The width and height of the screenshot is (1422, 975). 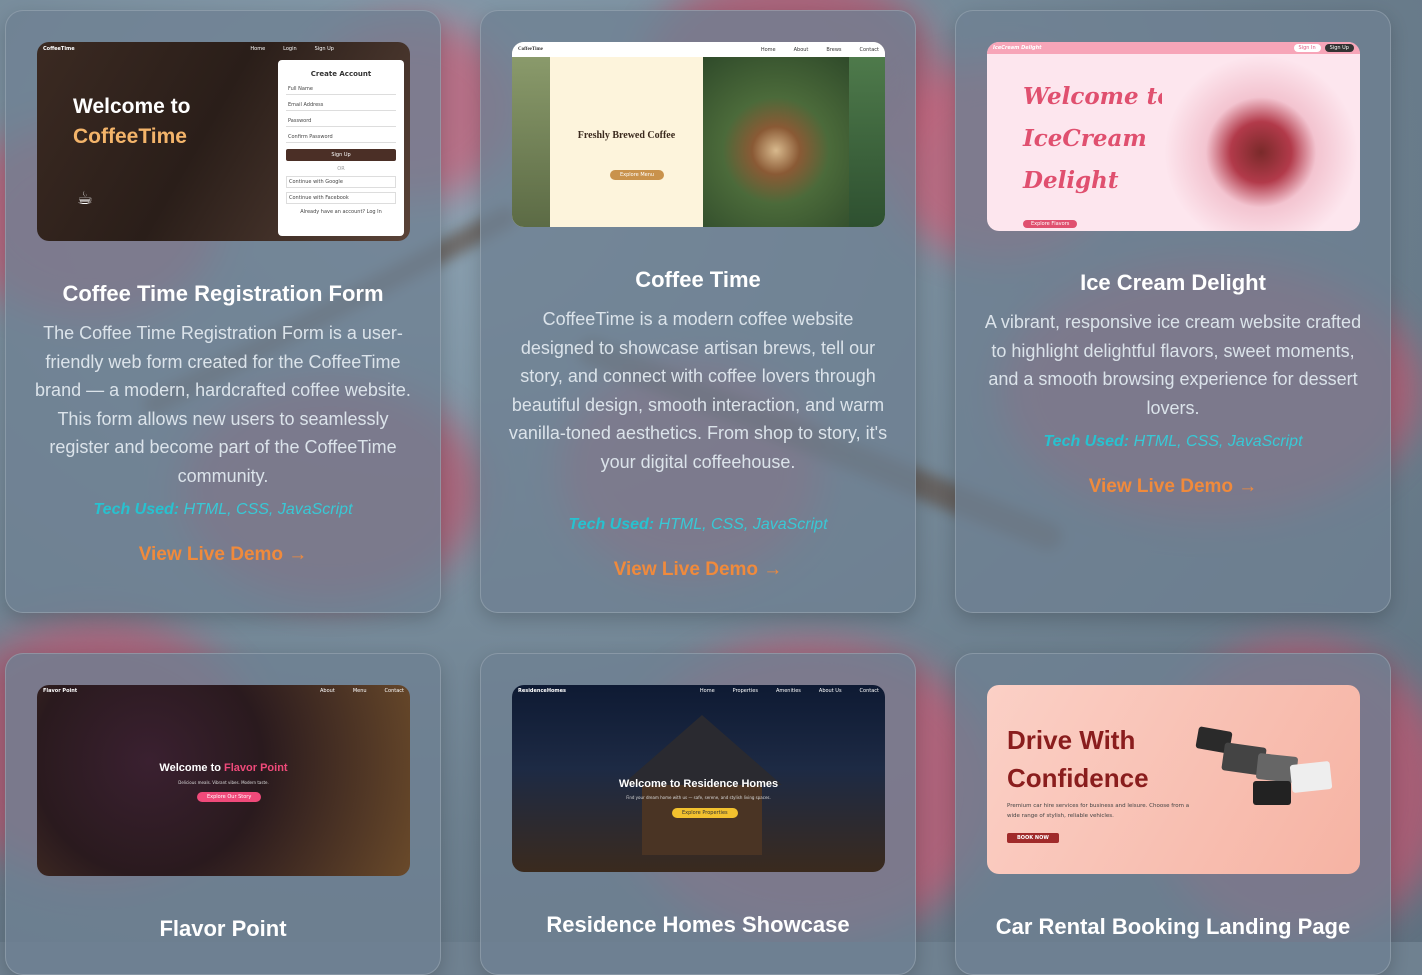 What do you see at coordinates (1017, 48) in the screenshot?
I see `thumb-brand: IceCream Delight` at bounding box center [1017, 48].